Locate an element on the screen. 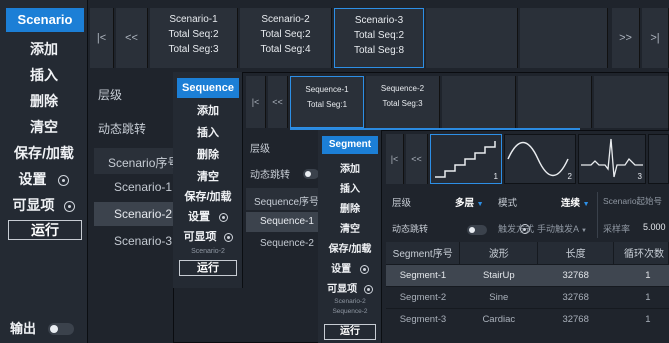 This screenshot has height=343, width=669. table-cell: StairUp is located at coordinates (498, 274).